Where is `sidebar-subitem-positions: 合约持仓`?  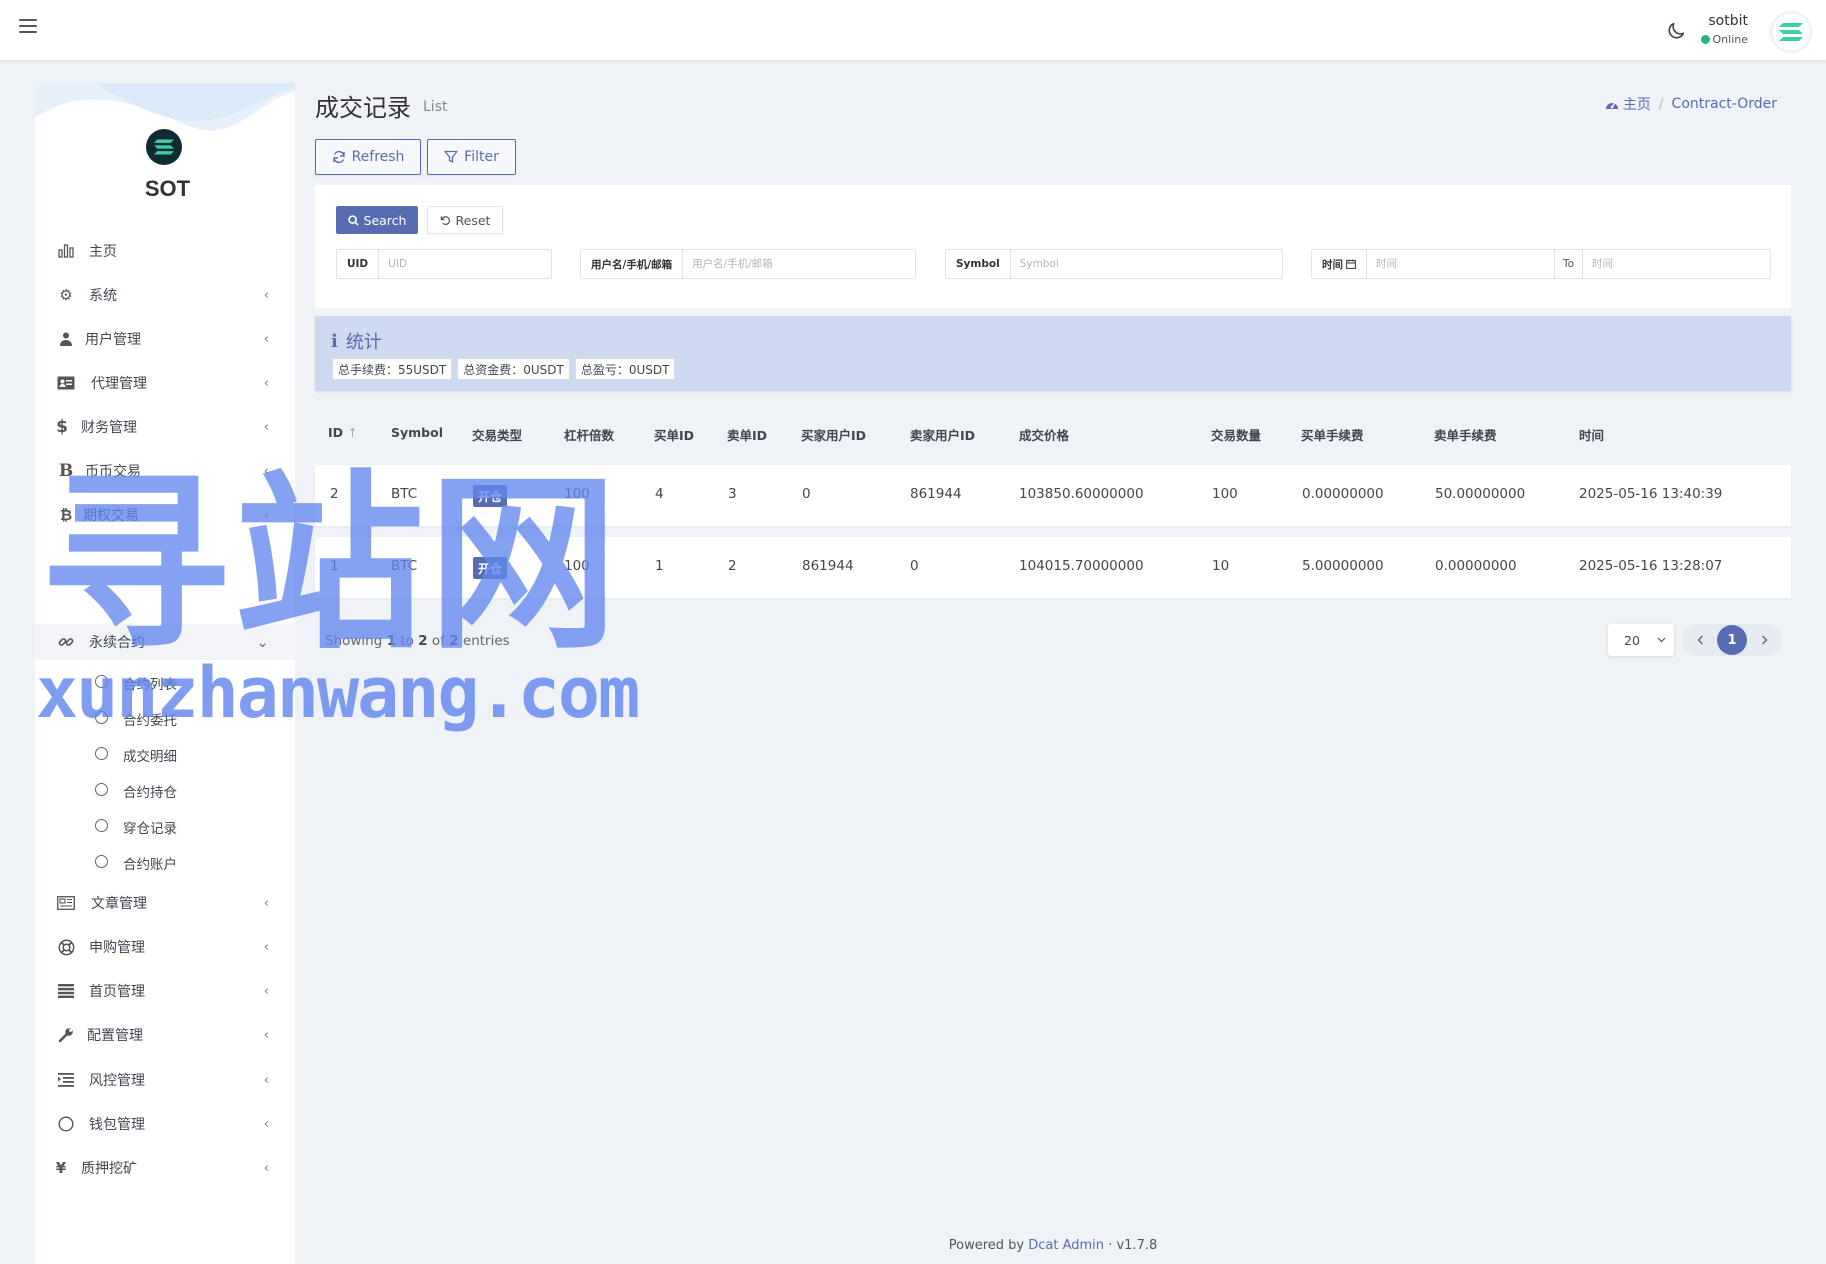
sidebar-subitem-positions: 合约持仓 is located at coordinates (165, 790).